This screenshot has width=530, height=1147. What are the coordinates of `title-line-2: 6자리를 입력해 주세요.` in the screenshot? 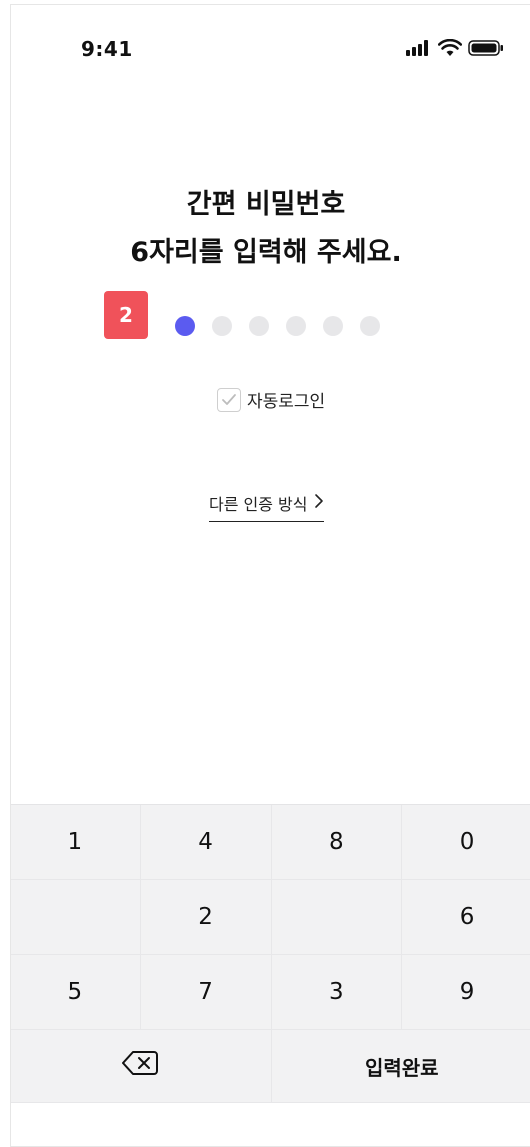 It's located at (266, 252).